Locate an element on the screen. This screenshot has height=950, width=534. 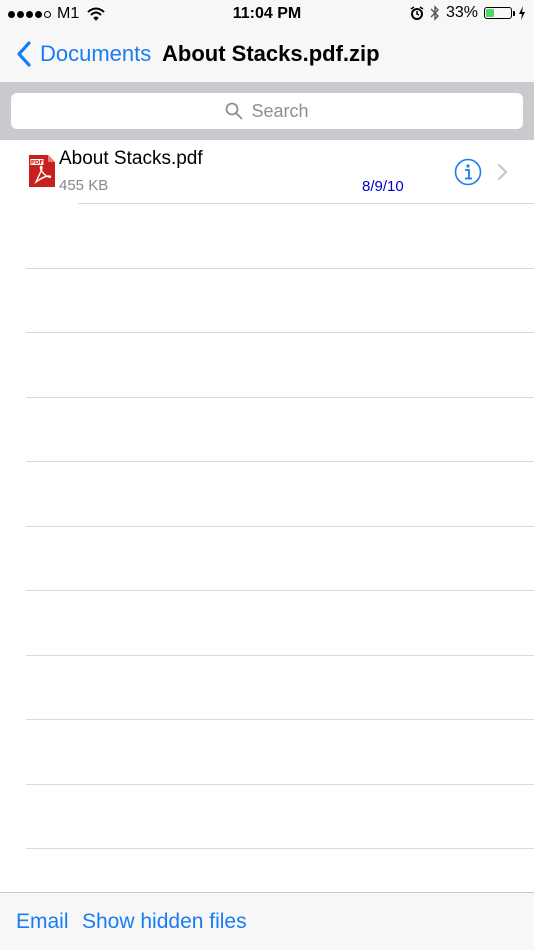
search-placeholder: Search is located at coordinates (280, 110).